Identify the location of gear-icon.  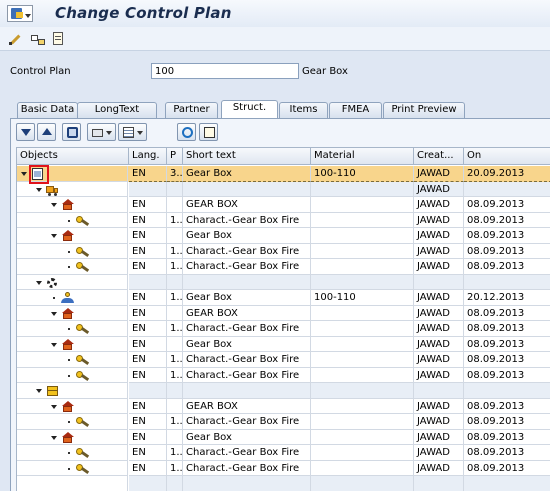
(52, 283).